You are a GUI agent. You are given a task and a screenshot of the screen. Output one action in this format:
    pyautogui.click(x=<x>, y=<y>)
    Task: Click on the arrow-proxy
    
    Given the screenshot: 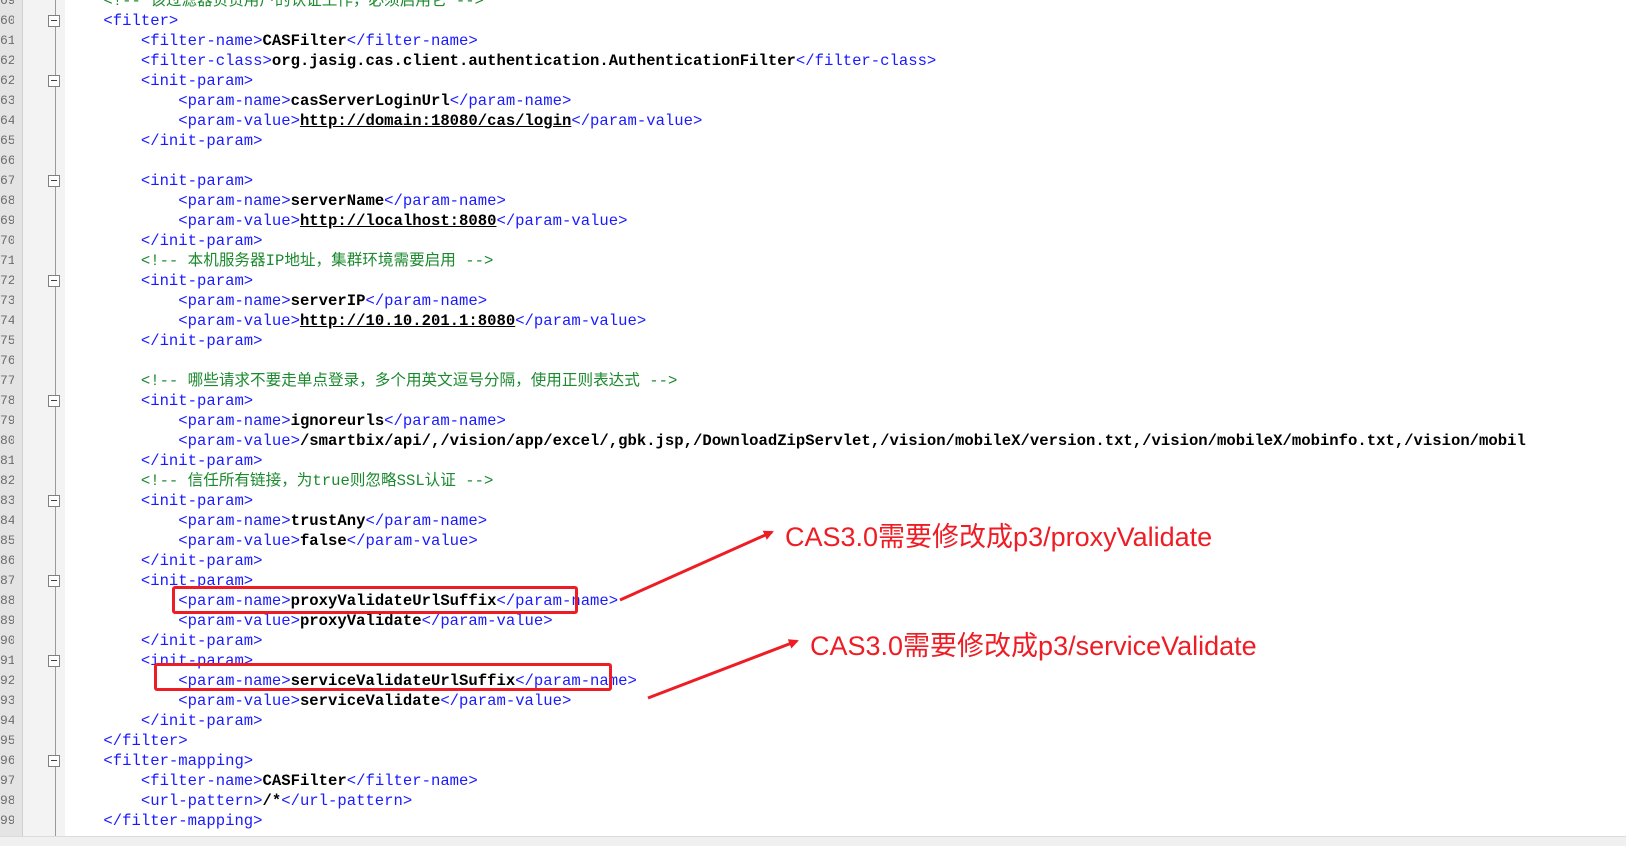 What is the action you would take?
    pyautogui.click(x=696, y=566)
    